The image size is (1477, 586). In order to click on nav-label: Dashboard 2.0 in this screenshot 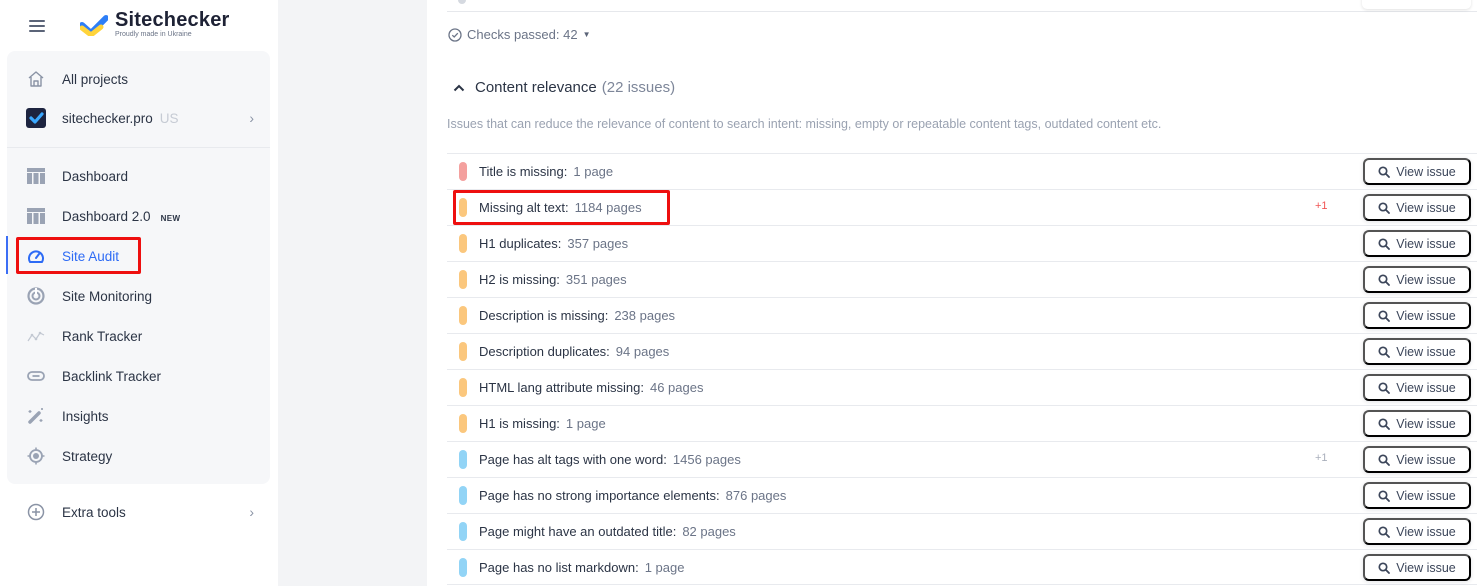, I will do `click(106, 216)`.